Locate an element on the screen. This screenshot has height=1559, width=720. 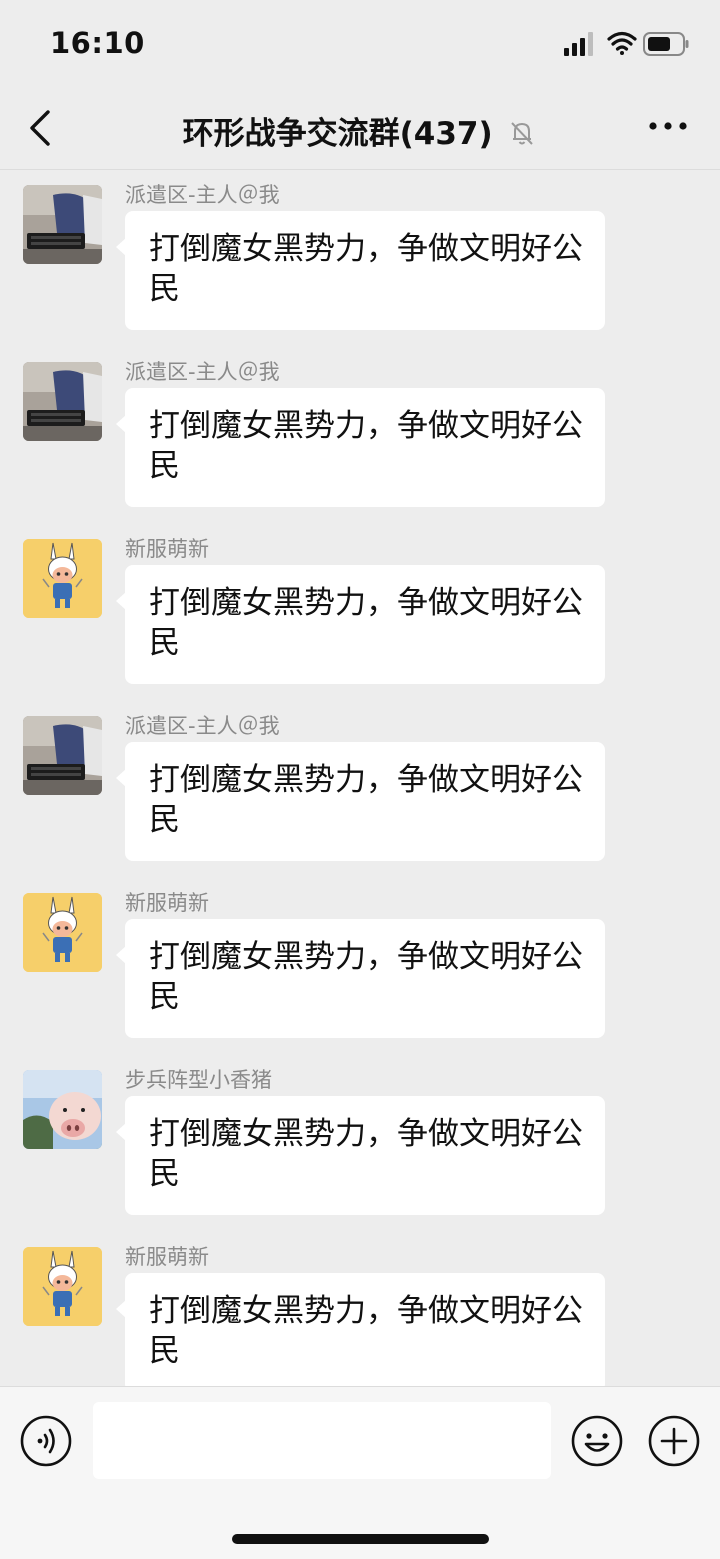
emoji-icon is located at coordinates (597, 1441).